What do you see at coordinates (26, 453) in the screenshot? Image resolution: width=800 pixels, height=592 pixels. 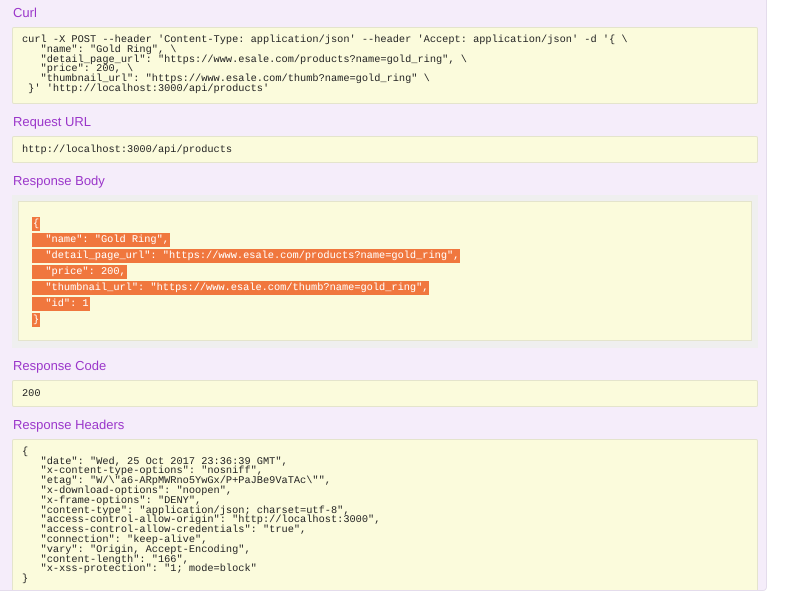 I see `code-line: {` at bounding box center [26, 453].